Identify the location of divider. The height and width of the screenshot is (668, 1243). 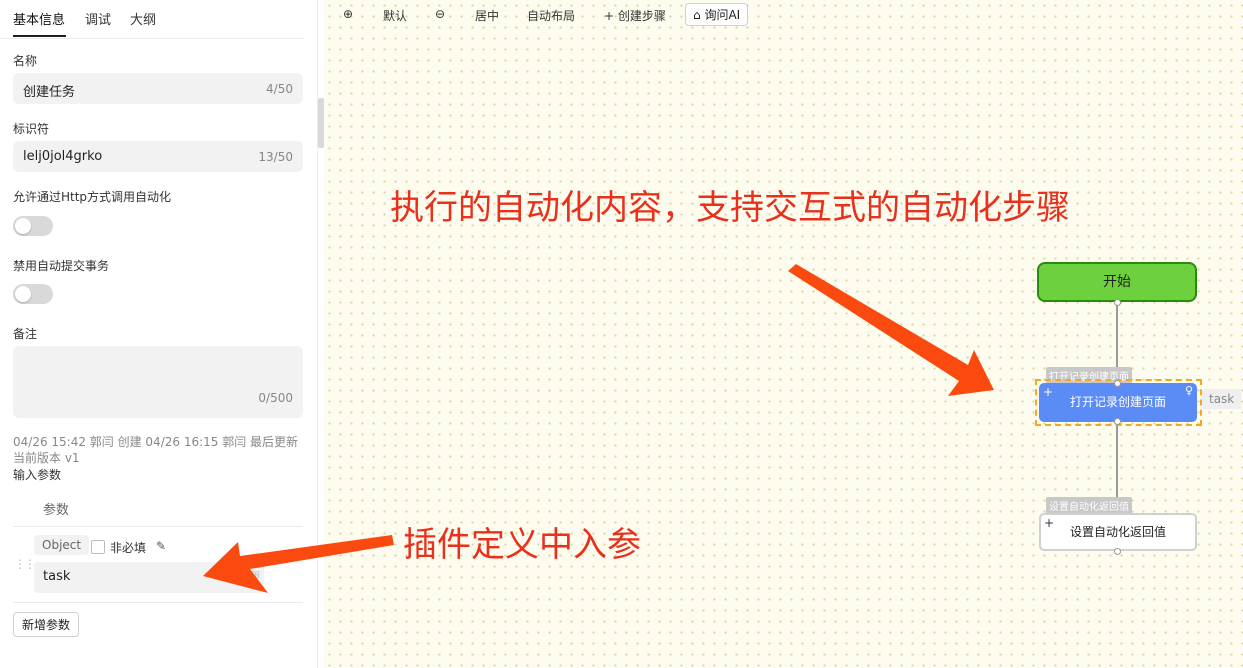
(158, 602).